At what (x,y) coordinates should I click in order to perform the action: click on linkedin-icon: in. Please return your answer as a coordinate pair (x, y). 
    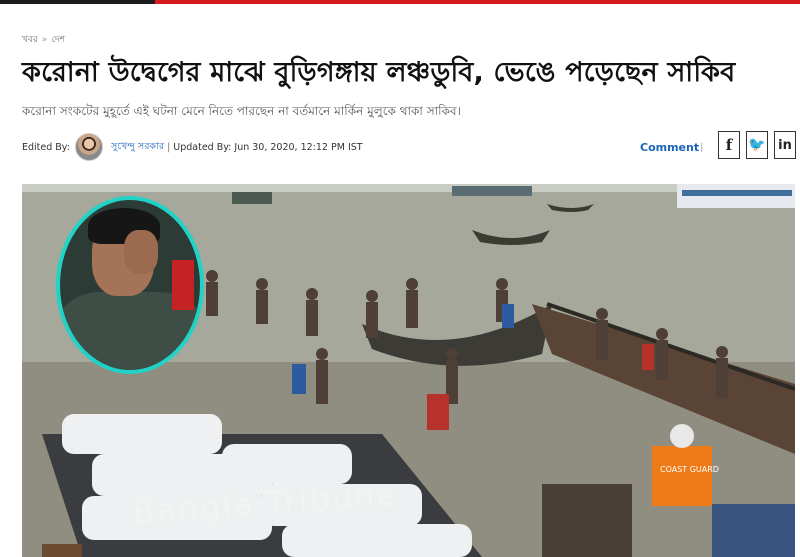
    Looking at the image, I should click on (785, 145).